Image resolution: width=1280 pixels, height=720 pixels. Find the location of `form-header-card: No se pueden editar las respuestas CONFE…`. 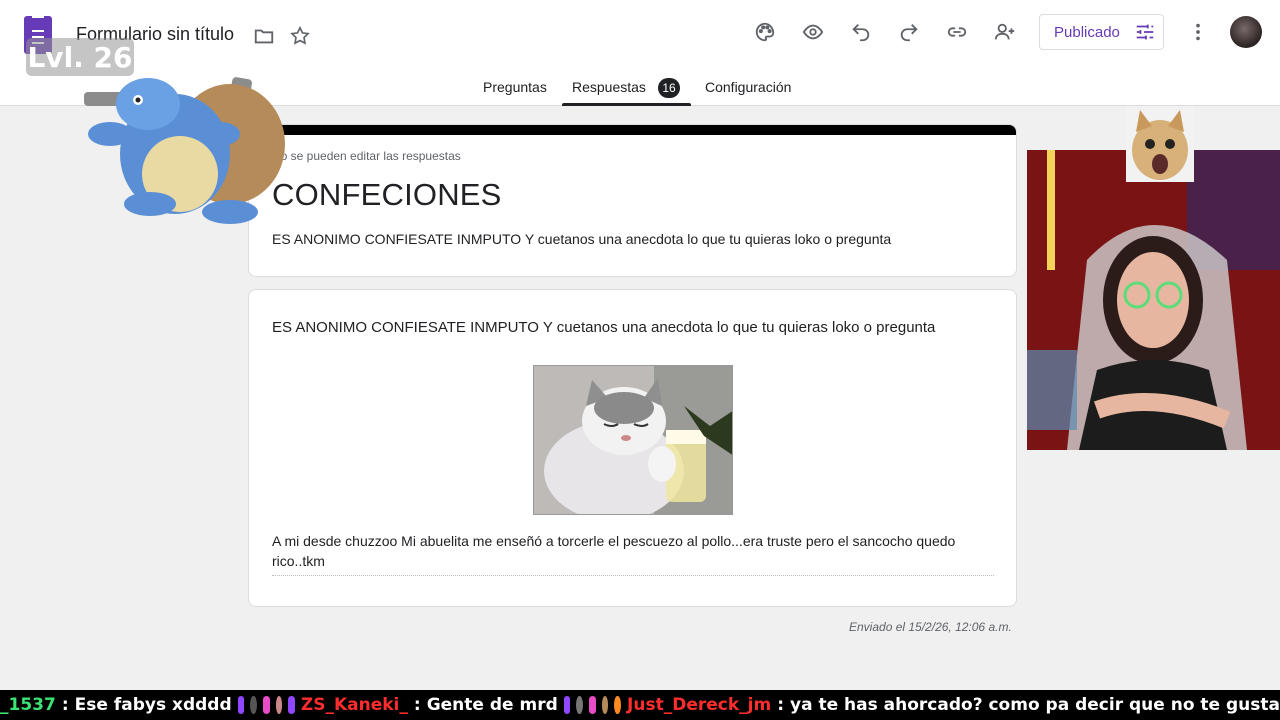

form-header-card: No se pueden editar las respuestas CONFE… is located at coordinates (632, 200).